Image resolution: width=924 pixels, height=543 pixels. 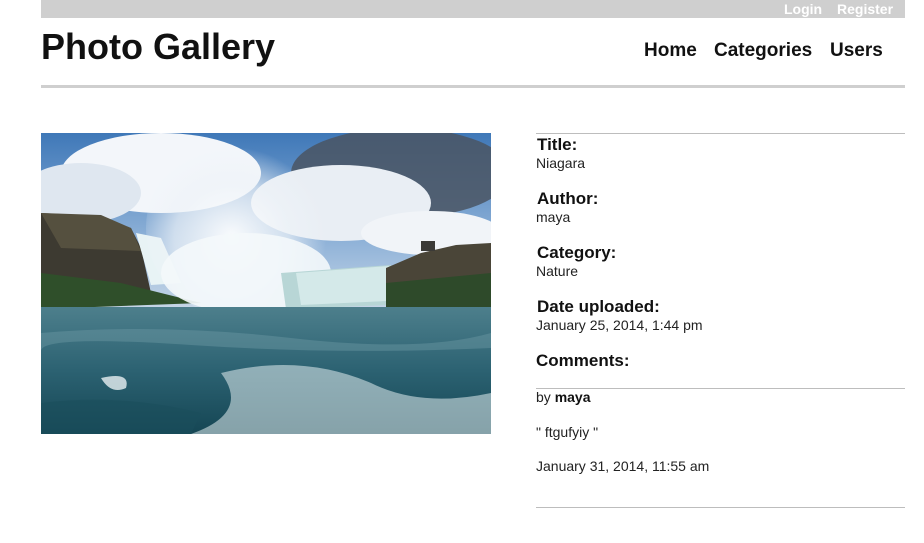 What do you see at coordinates (720, 507) in the screenshot?
I see `comment-divider-bottom` at bounding box center [720, 507].